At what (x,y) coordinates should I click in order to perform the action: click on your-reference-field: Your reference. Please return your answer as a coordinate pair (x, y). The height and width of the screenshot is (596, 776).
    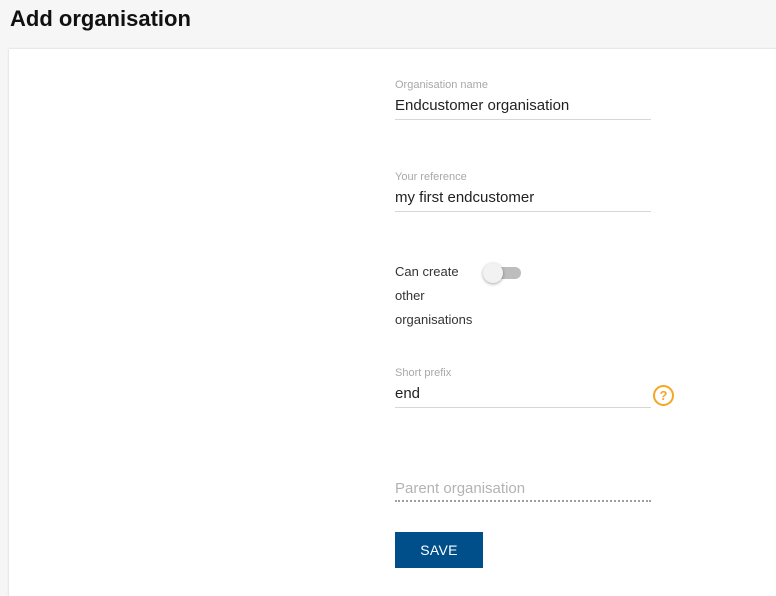
    Looking at the image, I should click on (523, 191).